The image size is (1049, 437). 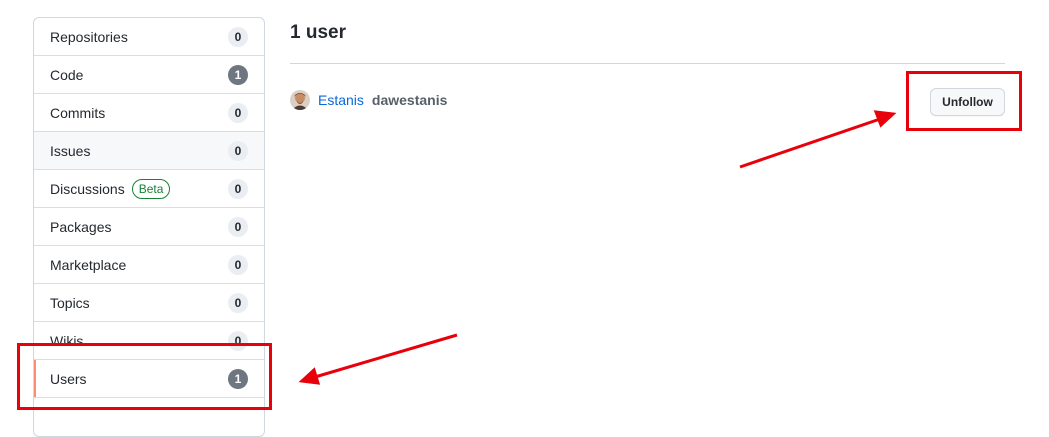 I want to click on arrow-to-unfollow, so click(x=810, y=143).